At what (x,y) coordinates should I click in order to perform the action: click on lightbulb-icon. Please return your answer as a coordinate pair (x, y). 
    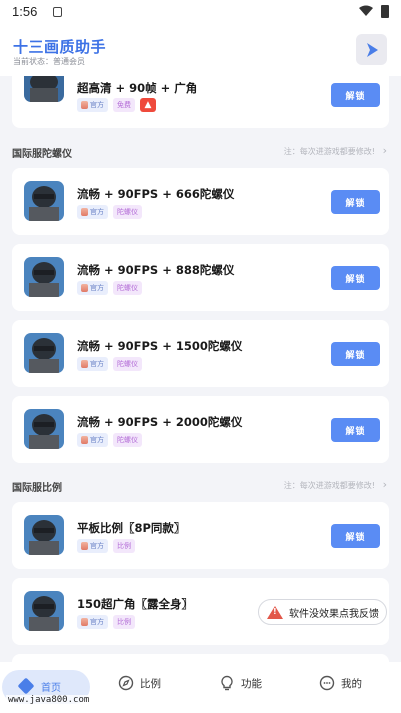
    Looking at the image, I should click on (227, 683).